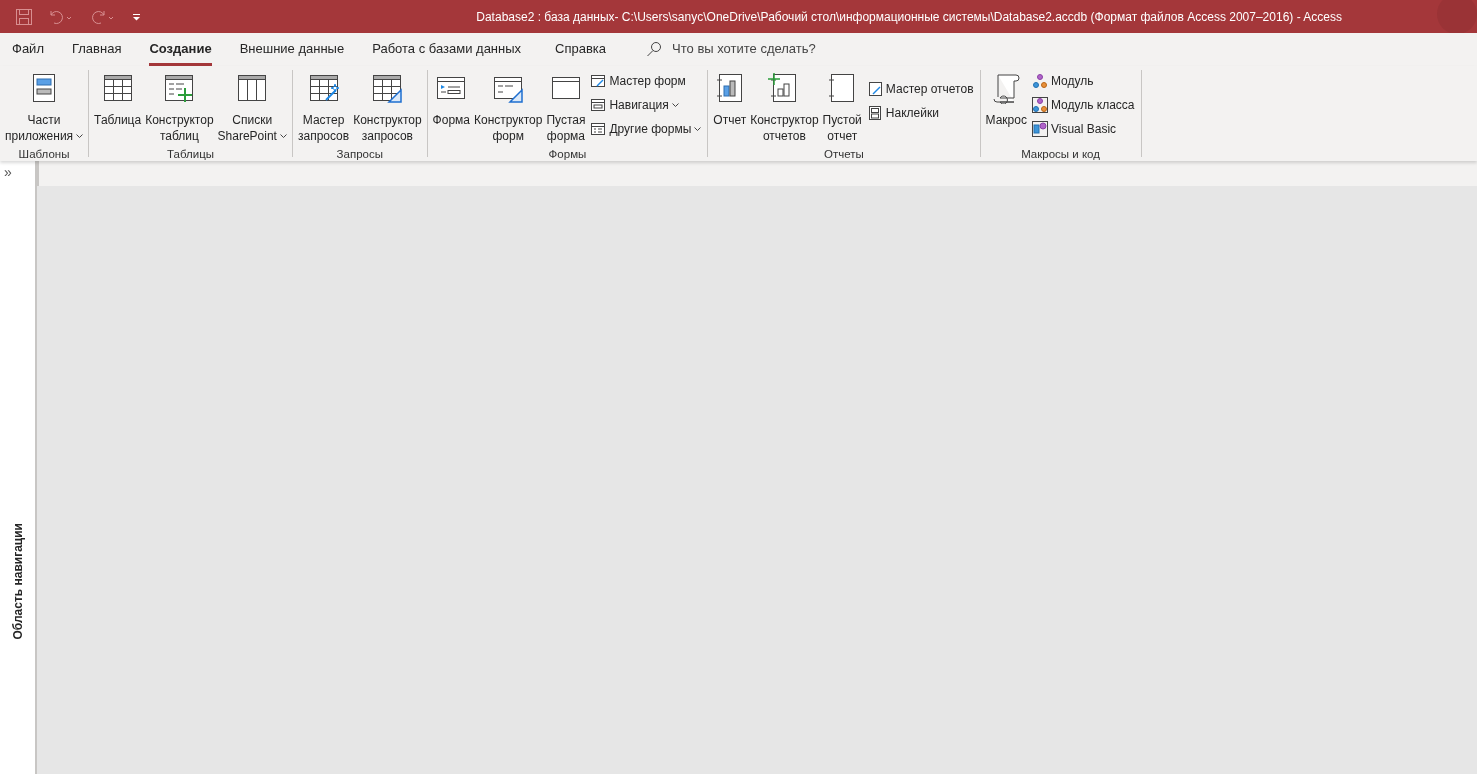 This screenshot has height=774, width=1477. What do you see at coordinates (508, 108) in the screenshot?
I see `ribbon-button: Конструктор форм` at bounding box center [508, 108].